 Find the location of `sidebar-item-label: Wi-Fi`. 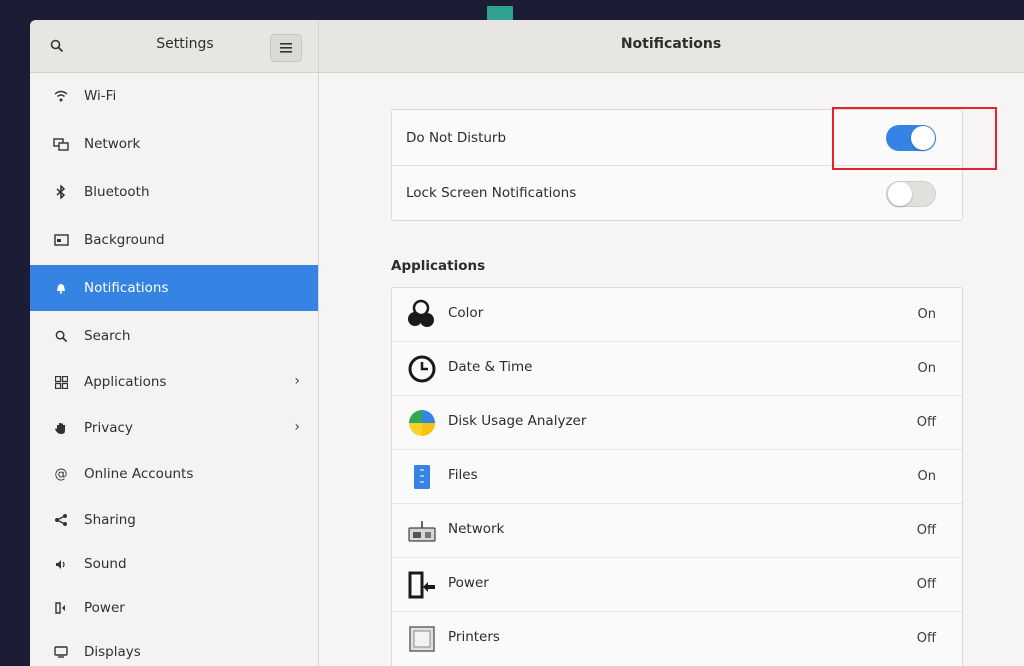

sidebar-item-label: Wi-Fi is located at coordinates (100, 96).